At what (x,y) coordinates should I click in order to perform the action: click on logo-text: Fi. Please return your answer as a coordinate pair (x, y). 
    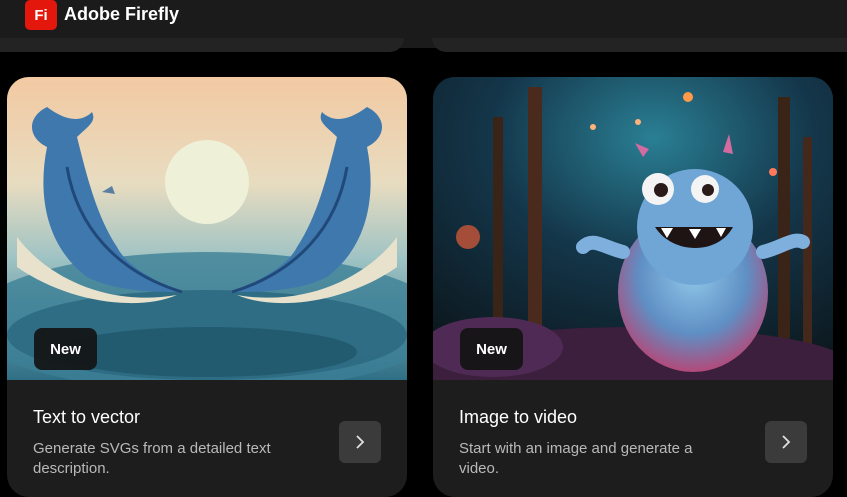
    Looking at the image, I should click on (41, 15).